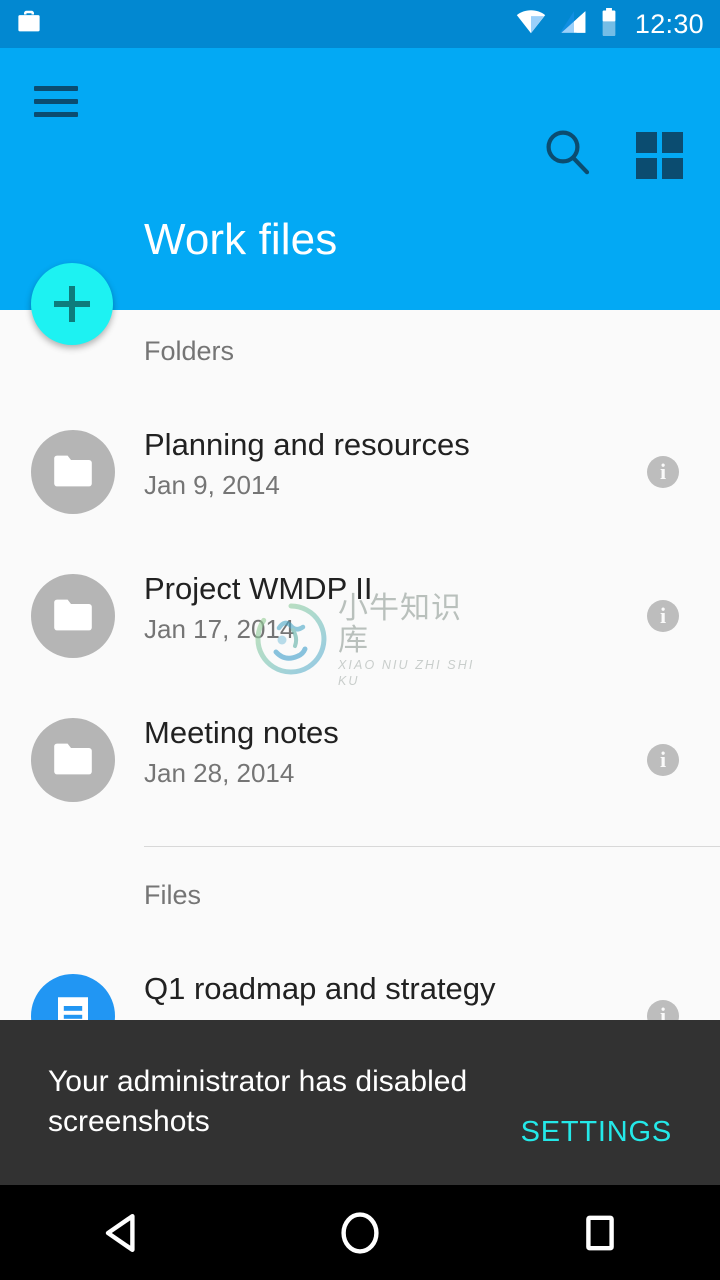 Image resolution: width=720 pixels, height=1280 pixels. Describe the element at coordinates (173, 895) in the screenshot. I see `section-header-files: Files` at that location.